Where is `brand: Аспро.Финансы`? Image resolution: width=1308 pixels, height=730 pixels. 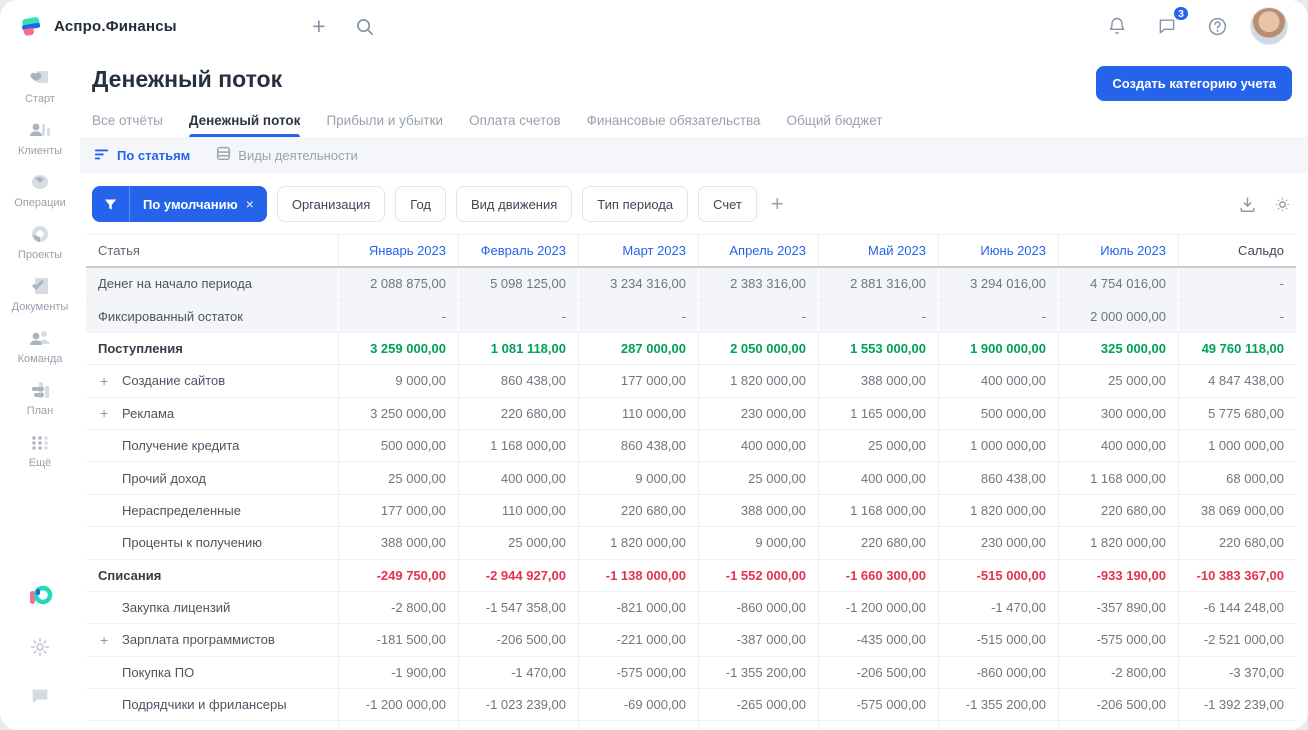 brand: Аспро.Финансы is located at coordinates (97, 26).